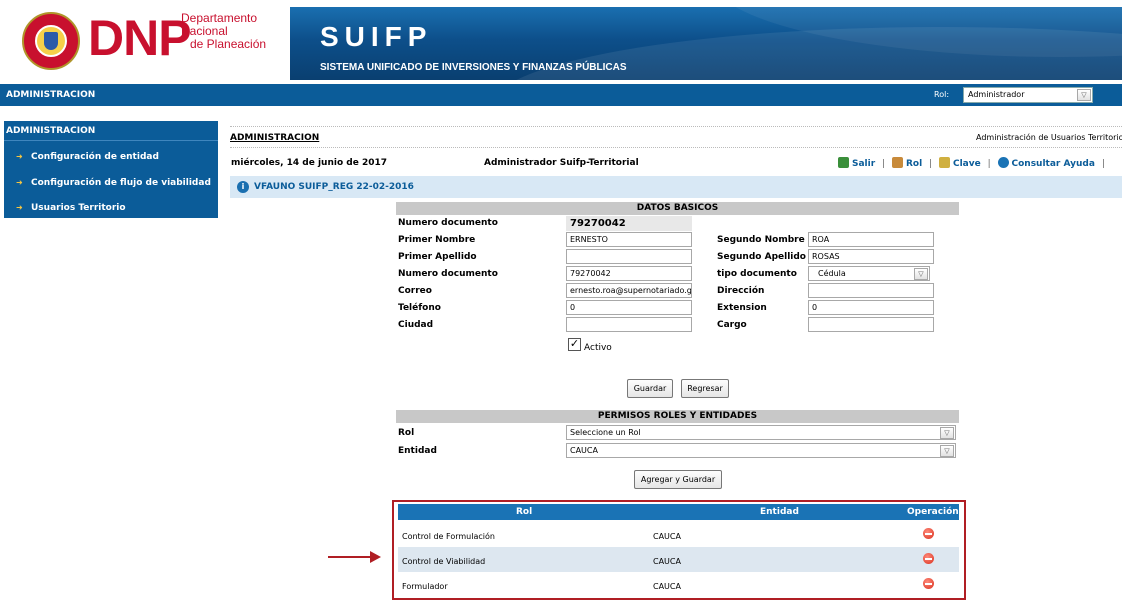 Image resolution: width=1122 pixels, height=601 pixels. I want to click on telefono-input: 0, so click(629, 307).